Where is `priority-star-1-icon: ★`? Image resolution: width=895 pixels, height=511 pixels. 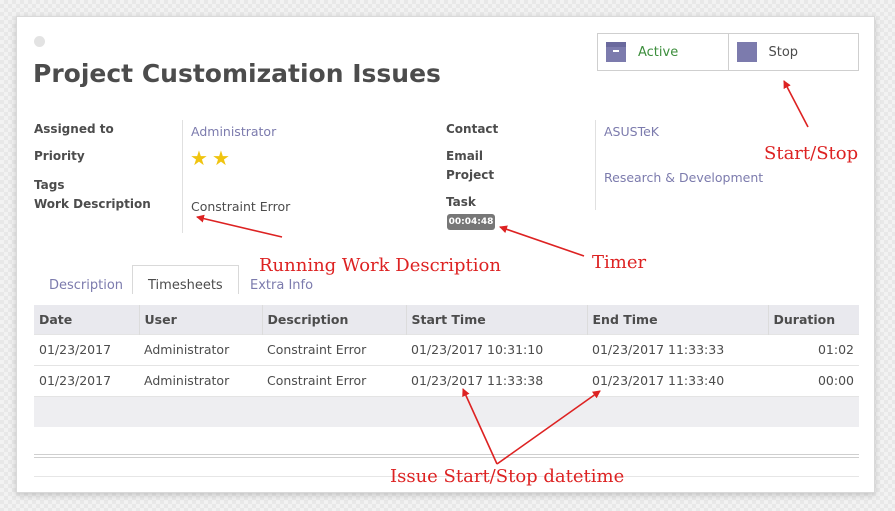
priority-star-1-icon: ★ is located at coordinates (199, 158).